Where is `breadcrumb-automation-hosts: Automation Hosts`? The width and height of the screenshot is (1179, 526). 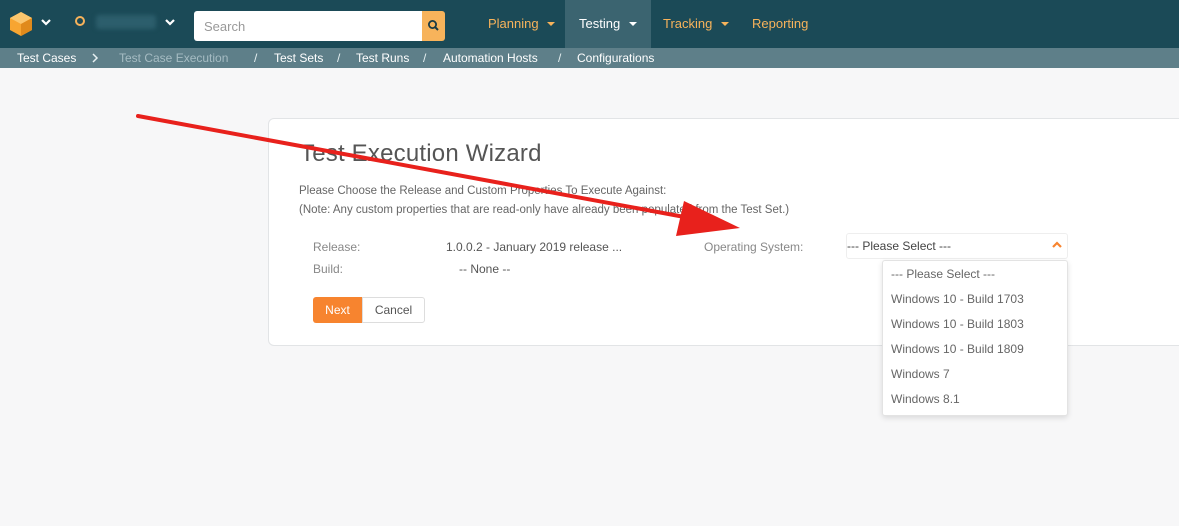
breadcrumb-automation-hosts: Automation Hosts is located at coordinates (490, 58).